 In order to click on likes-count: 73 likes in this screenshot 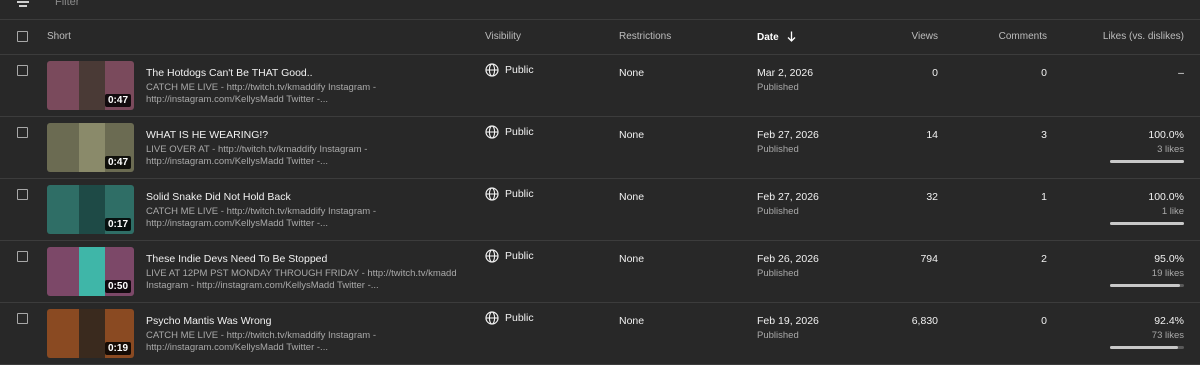, I will do `click(1167, 335)`.